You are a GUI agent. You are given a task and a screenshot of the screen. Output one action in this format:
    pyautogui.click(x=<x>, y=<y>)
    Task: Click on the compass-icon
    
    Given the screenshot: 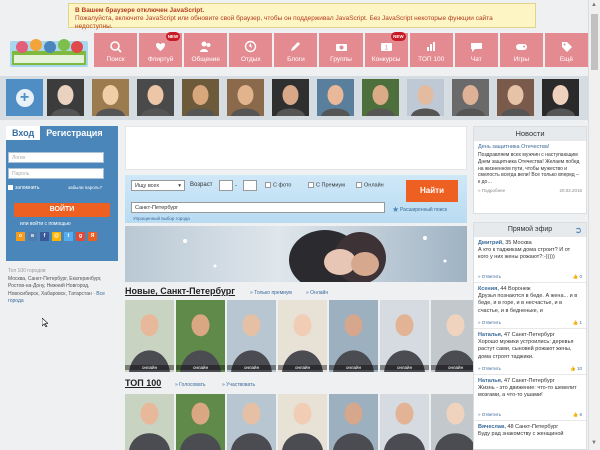 What is the action you would take?
    pyautogui.click(x=251, y=46)
    